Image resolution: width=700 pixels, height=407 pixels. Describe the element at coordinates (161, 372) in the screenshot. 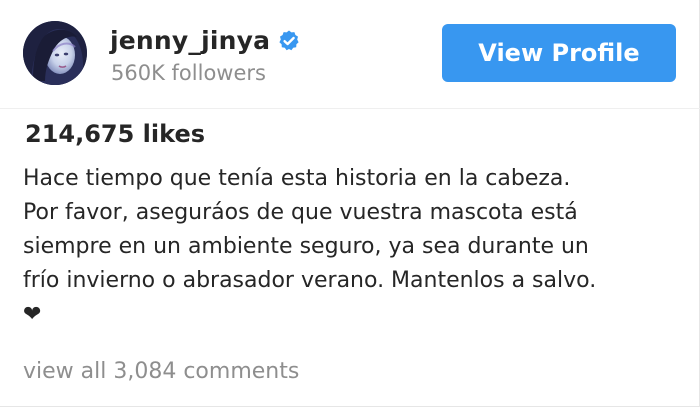

I see `view-all-comments-link: view all 3,084 comments` at that location.